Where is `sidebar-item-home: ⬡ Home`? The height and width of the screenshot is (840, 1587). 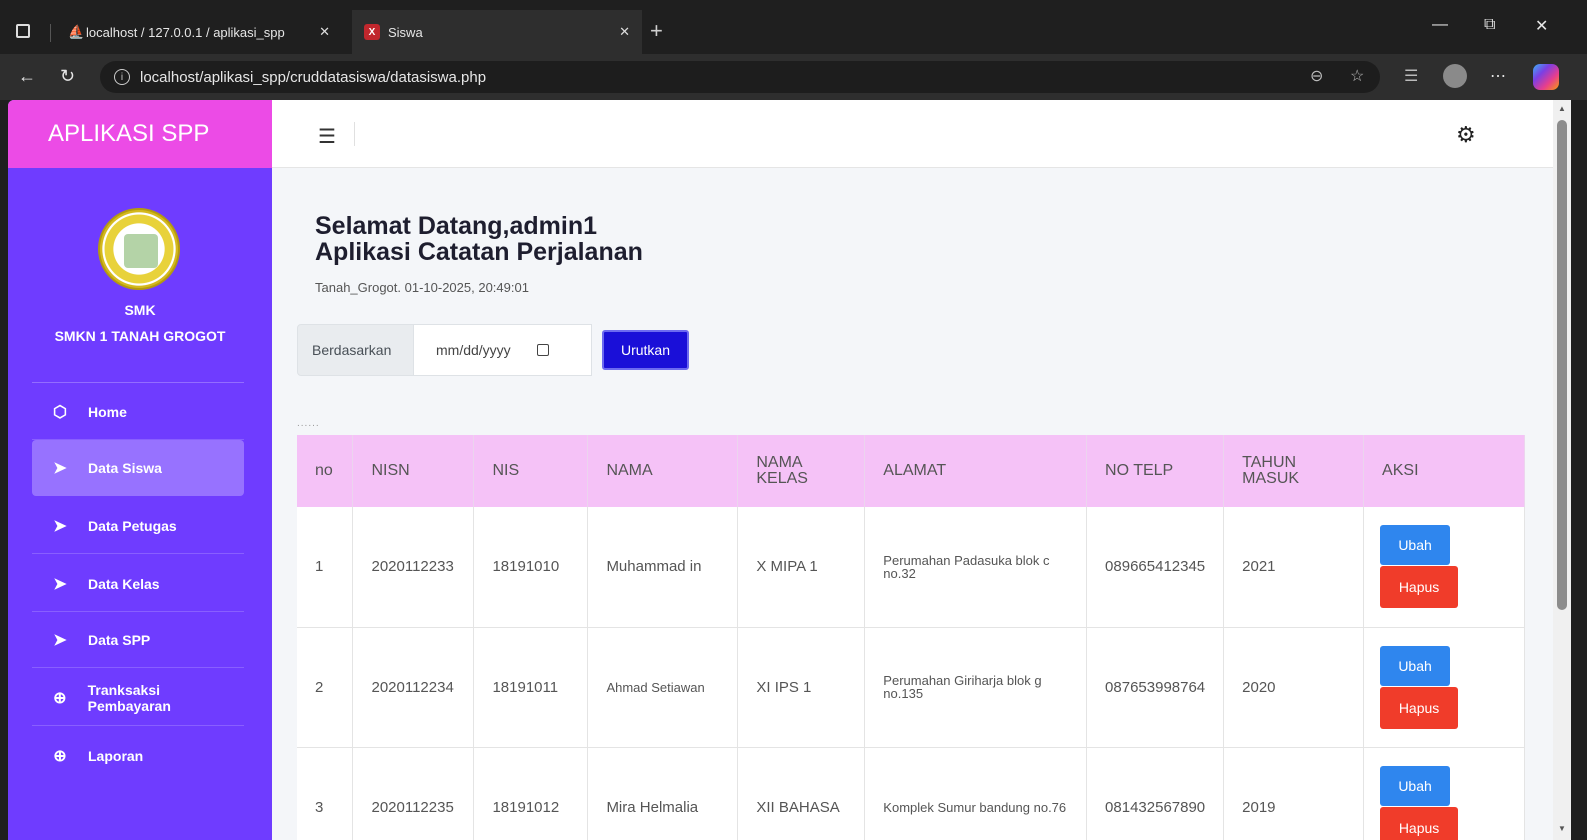
sidebar-item-home: ⬡ Home is located at coordinates (138, 412).